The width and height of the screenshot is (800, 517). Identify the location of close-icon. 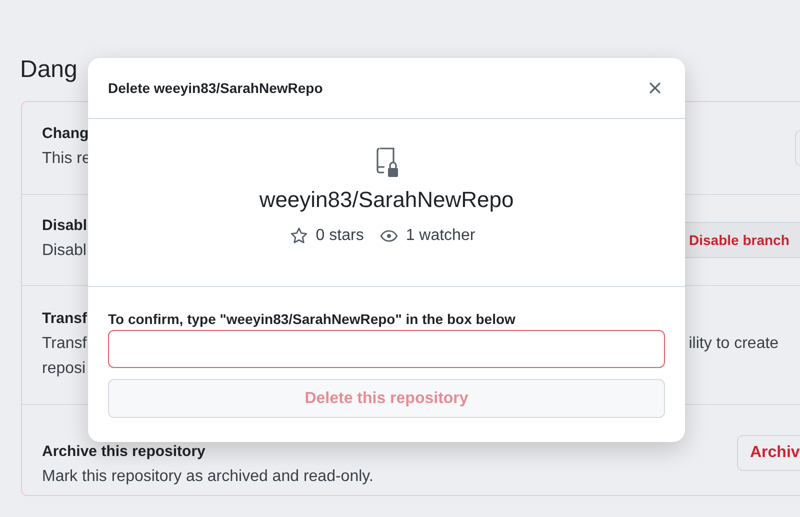
(655, 88).